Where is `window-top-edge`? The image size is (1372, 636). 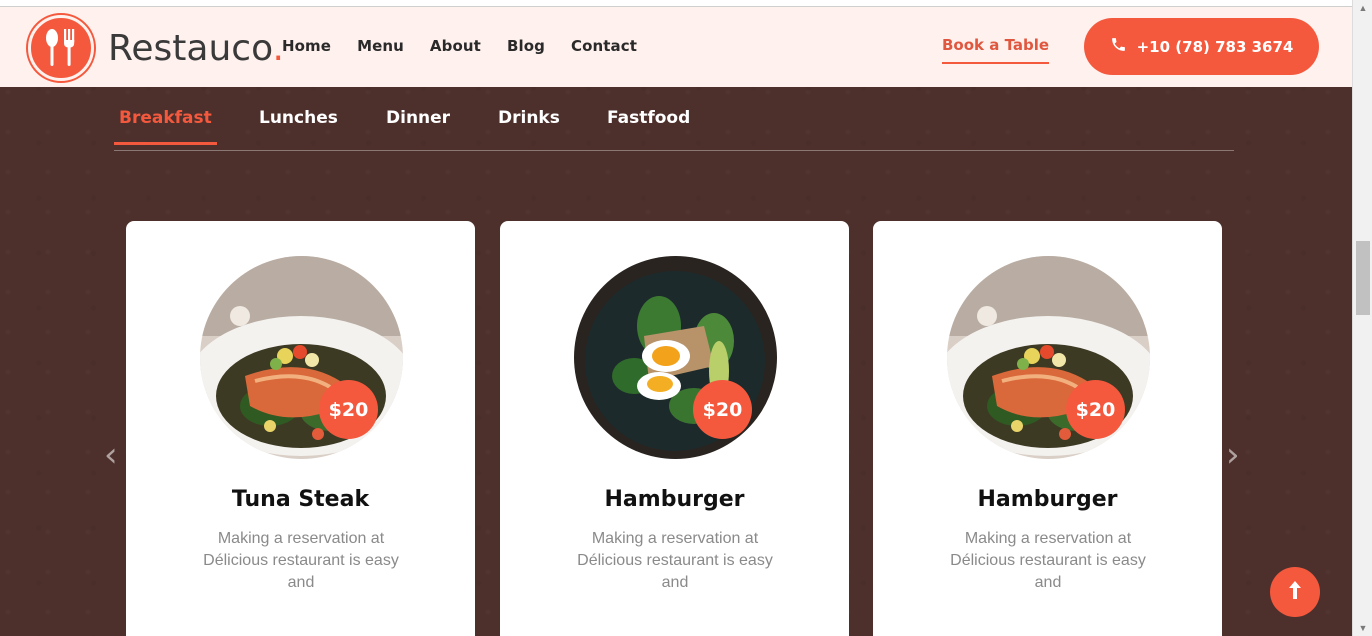
window-top-edge is located at coordinates (676, 3).